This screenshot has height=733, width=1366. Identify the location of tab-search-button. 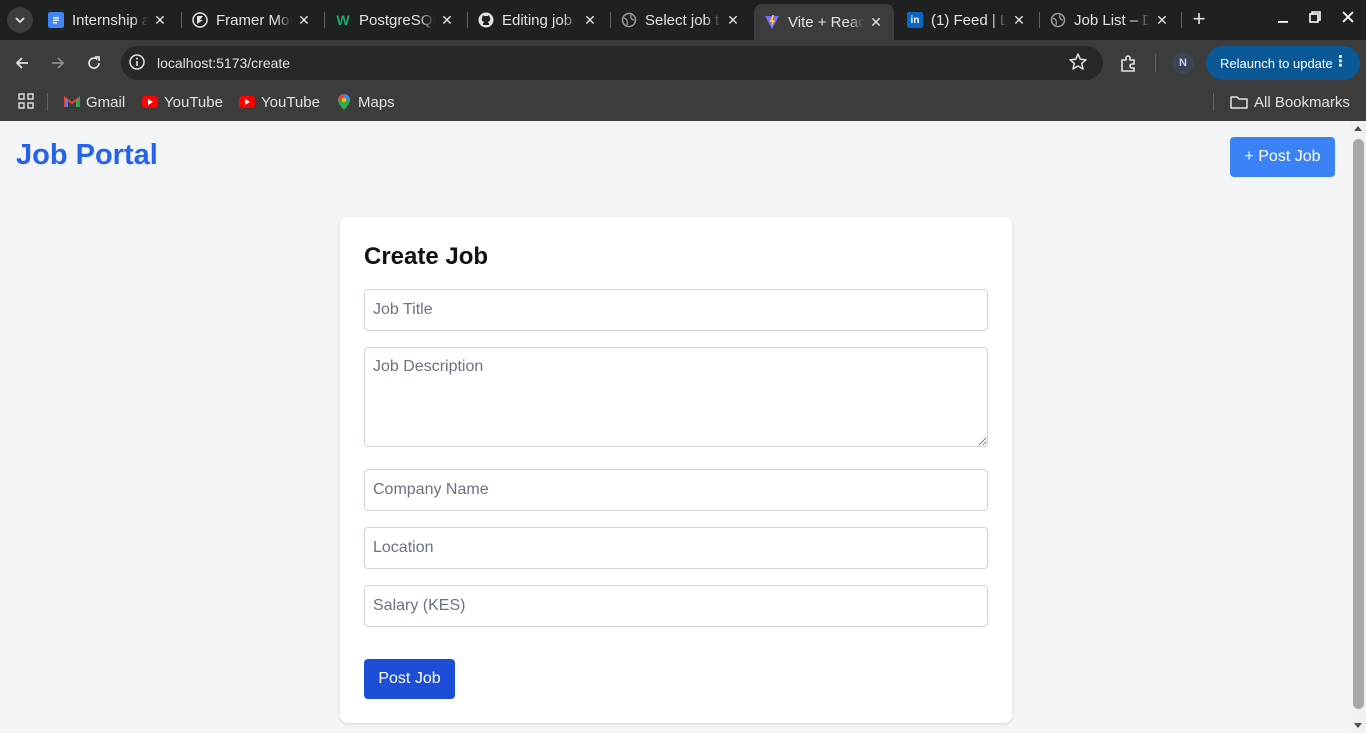
(20, 20).